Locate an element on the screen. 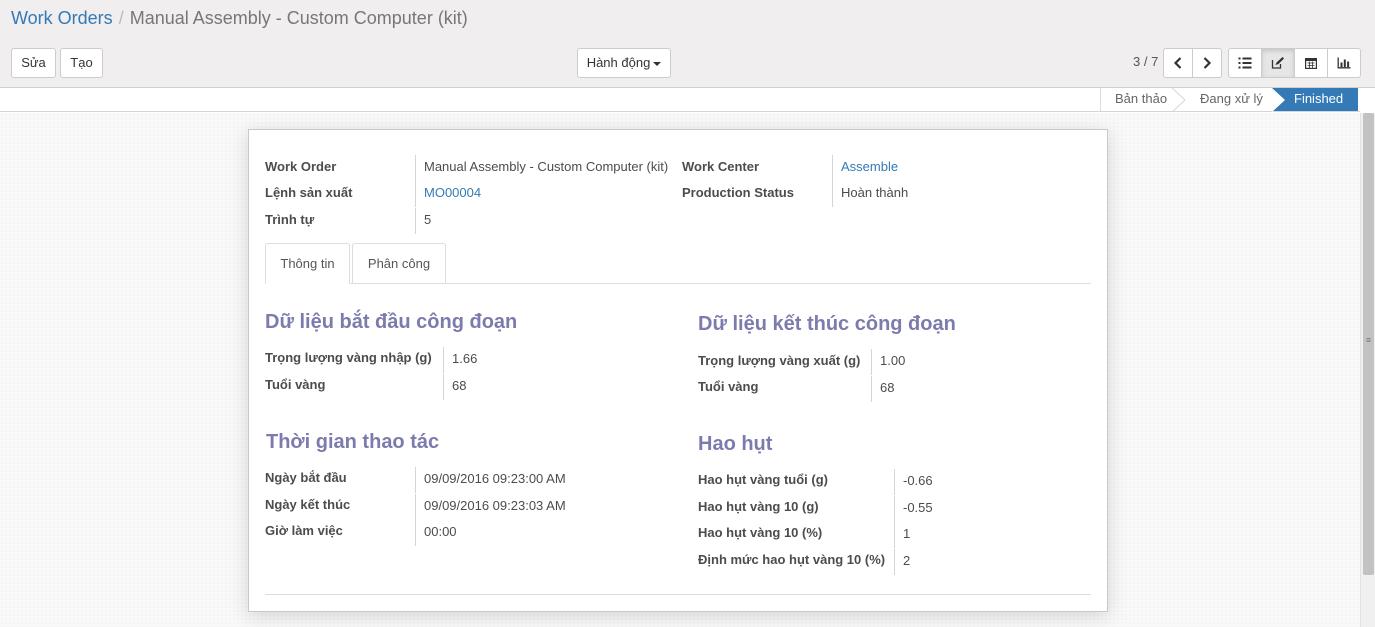 The width and height of the screenshot is (1375, 627). start-age-value: 68 is located at coordinates (454, 387).